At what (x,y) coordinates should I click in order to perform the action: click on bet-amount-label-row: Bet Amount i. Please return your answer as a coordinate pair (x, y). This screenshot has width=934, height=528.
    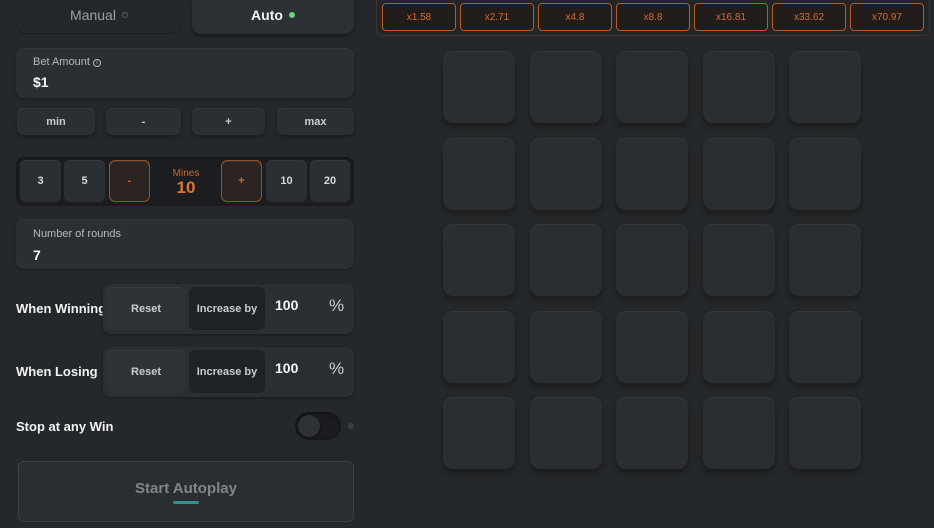
    Looking at the image, I should click on (67, 62).